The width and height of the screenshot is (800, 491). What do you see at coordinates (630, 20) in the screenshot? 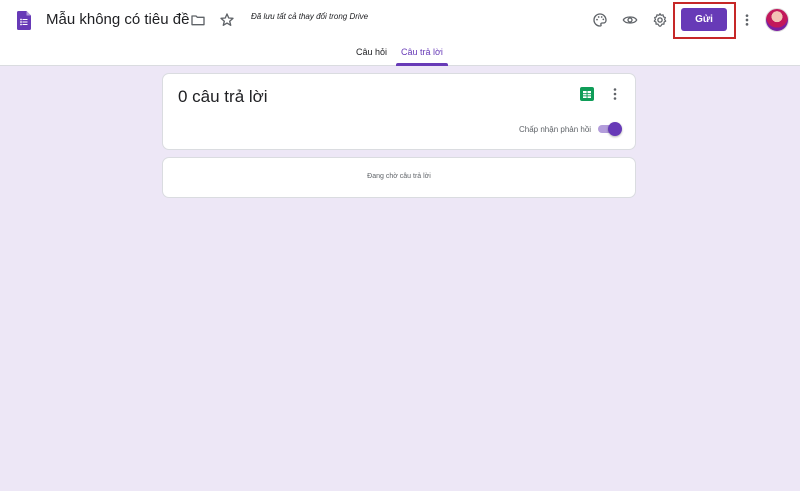
I see `eye-icon` at bounding box center [630, 20].